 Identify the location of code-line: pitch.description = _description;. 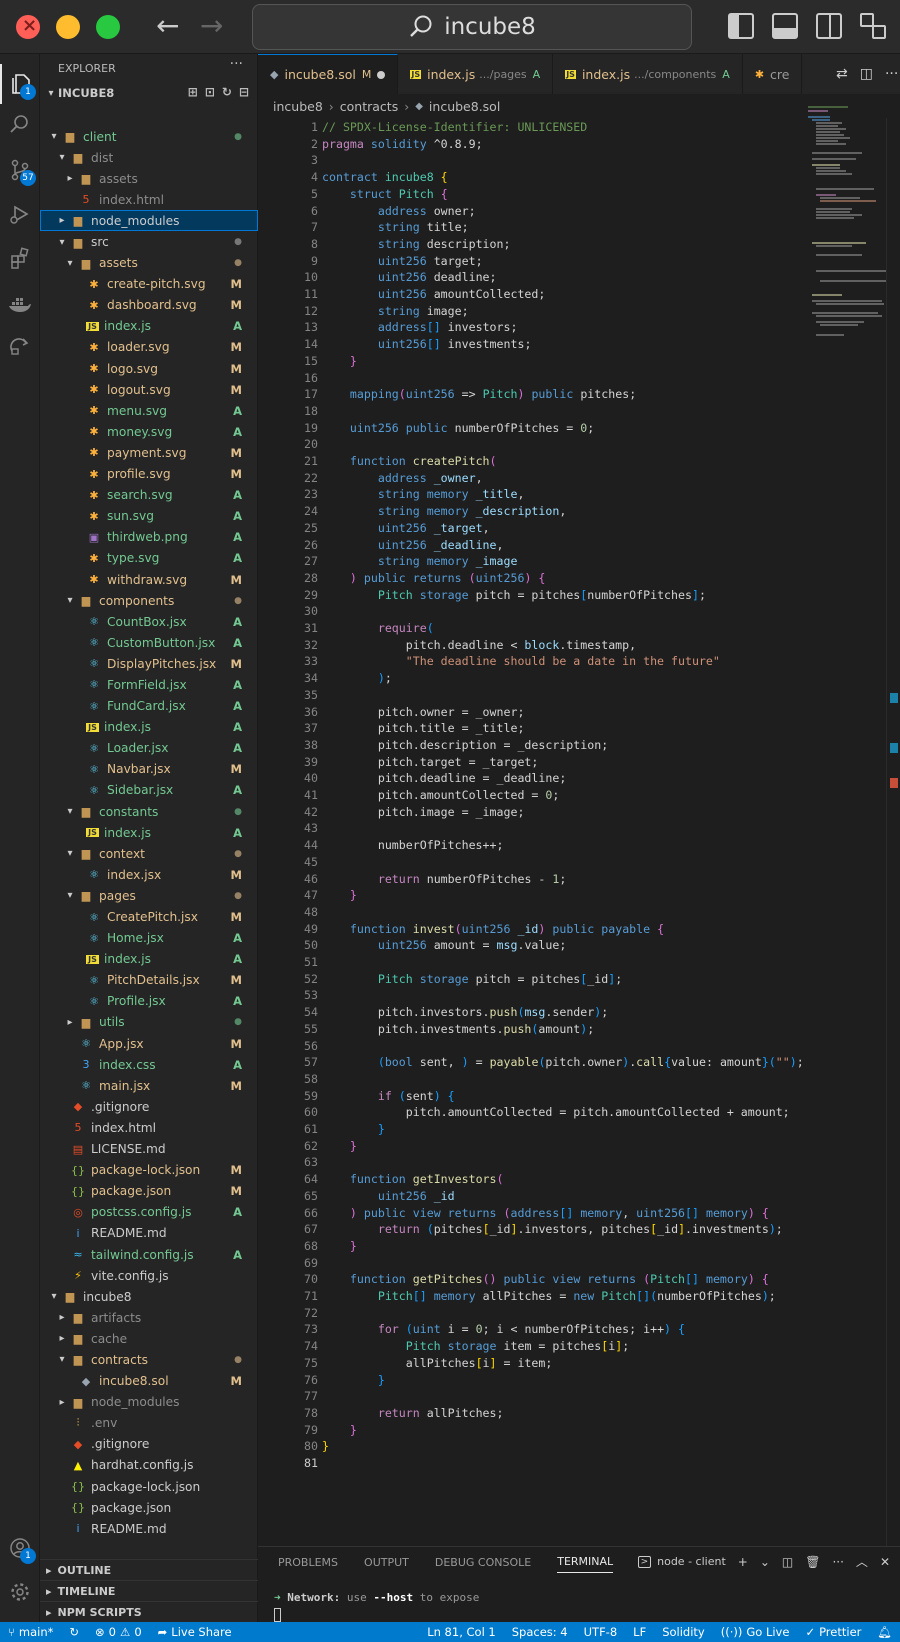
(465, 745).